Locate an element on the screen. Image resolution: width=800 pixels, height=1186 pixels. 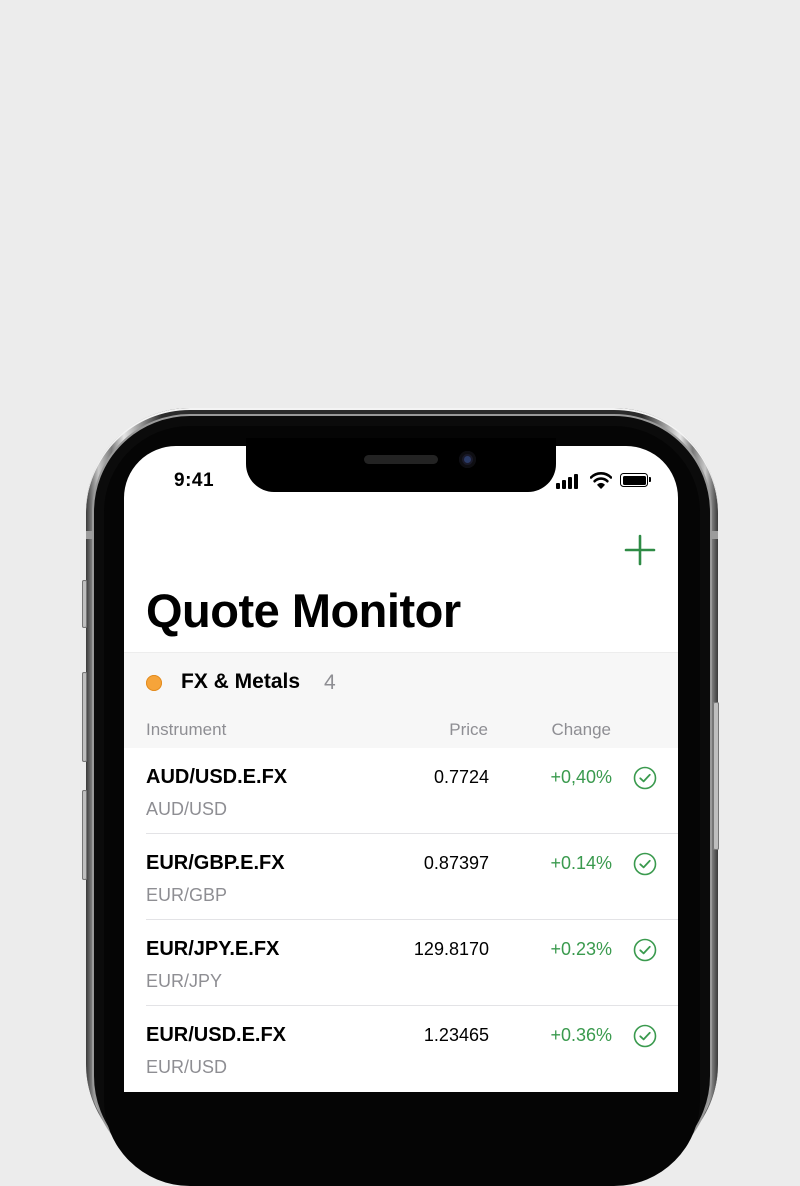
volume-down-button is located at coordinates (84, 835).